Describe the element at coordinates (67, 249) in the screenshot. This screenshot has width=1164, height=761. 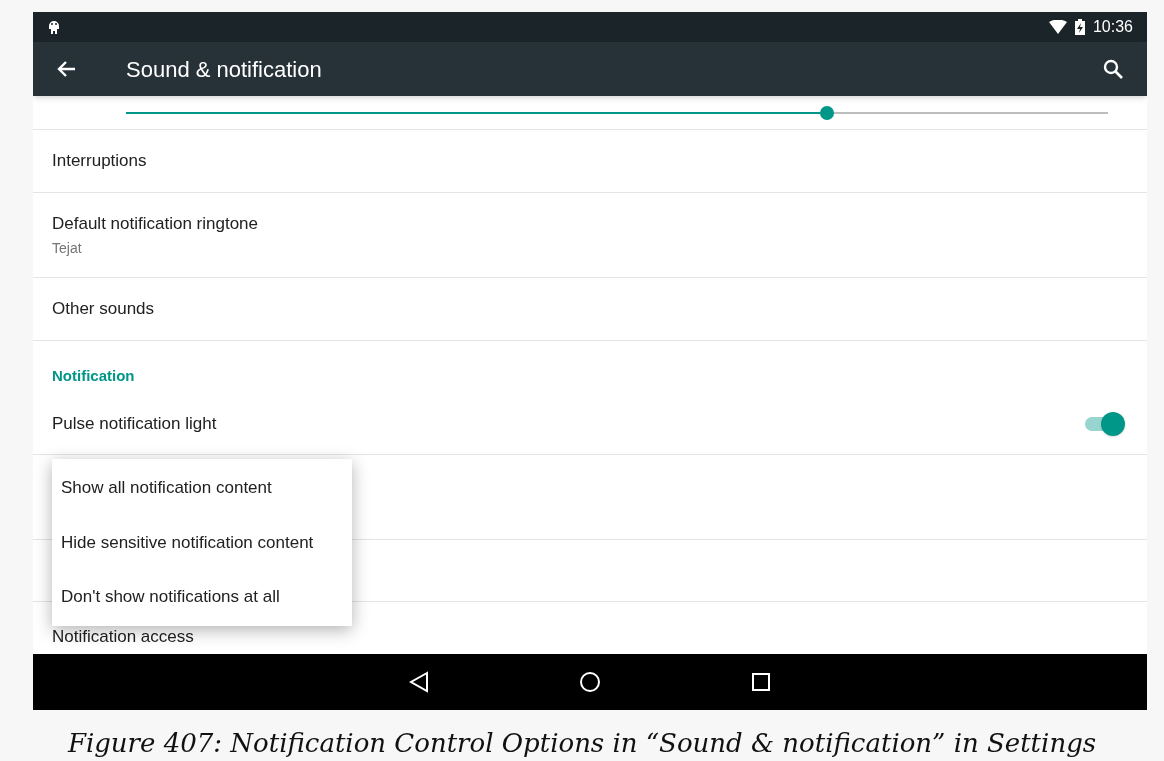
I see `setting-summary: Tejat` at that location.